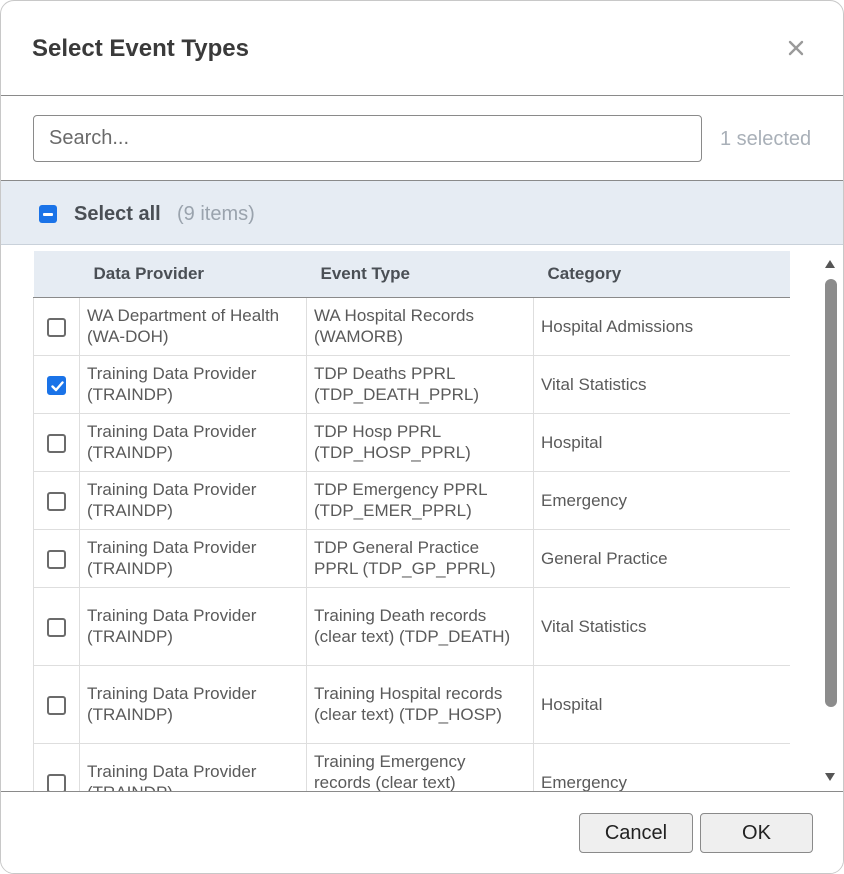 This screenshot has width=844, height=874. What do you see at coordinates (420, 442) in the screenshot?
I see `cell-event-type: TDP Hosp PPRL (TDP_HOSP_PPRL)` at bounding box center [420, 442].